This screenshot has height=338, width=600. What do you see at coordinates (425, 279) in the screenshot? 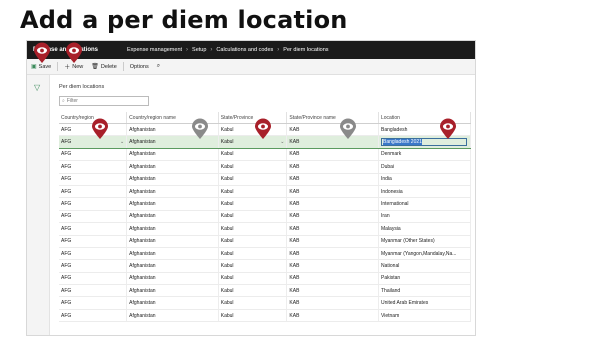
I see `table-cell: Pakistan` at bounding box center [425, 279].